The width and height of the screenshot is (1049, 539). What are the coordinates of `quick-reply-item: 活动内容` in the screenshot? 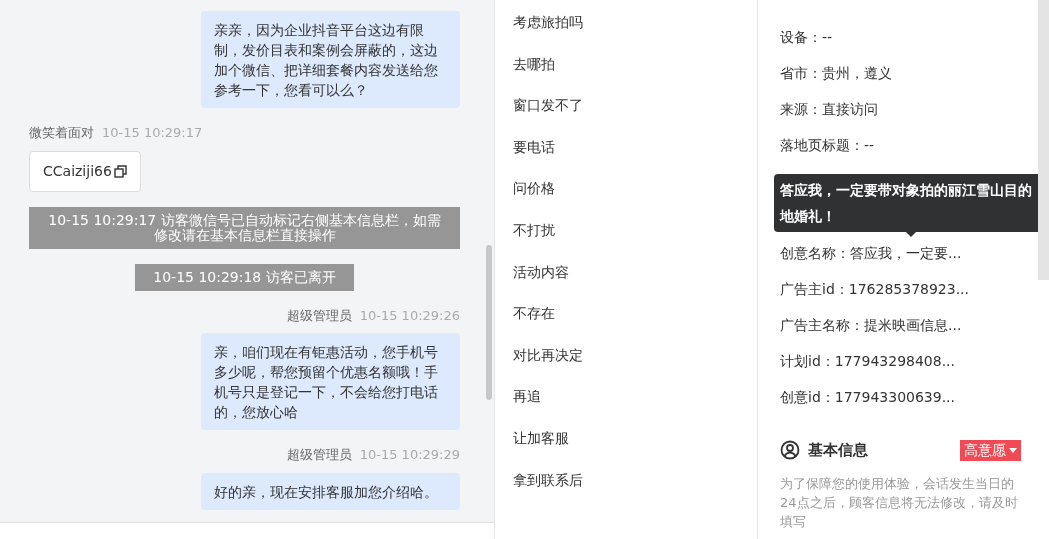 It's located at (635, 282).